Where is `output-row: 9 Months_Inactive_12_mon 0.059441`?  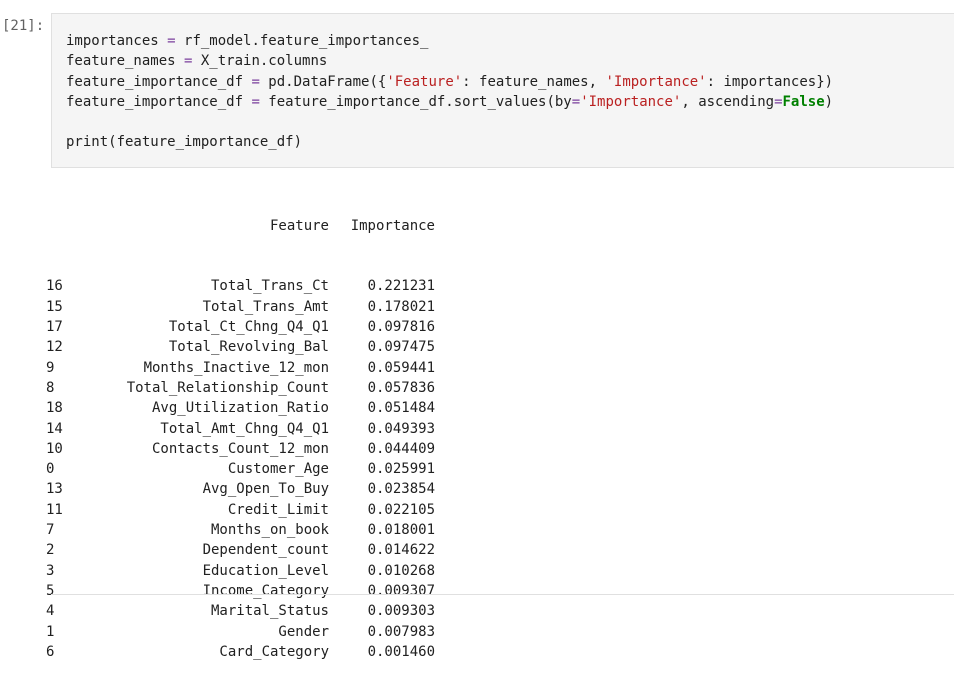
output-row: 9 Months_Inactive_12_mon 0.059441 is located at coordinates (217, 368).